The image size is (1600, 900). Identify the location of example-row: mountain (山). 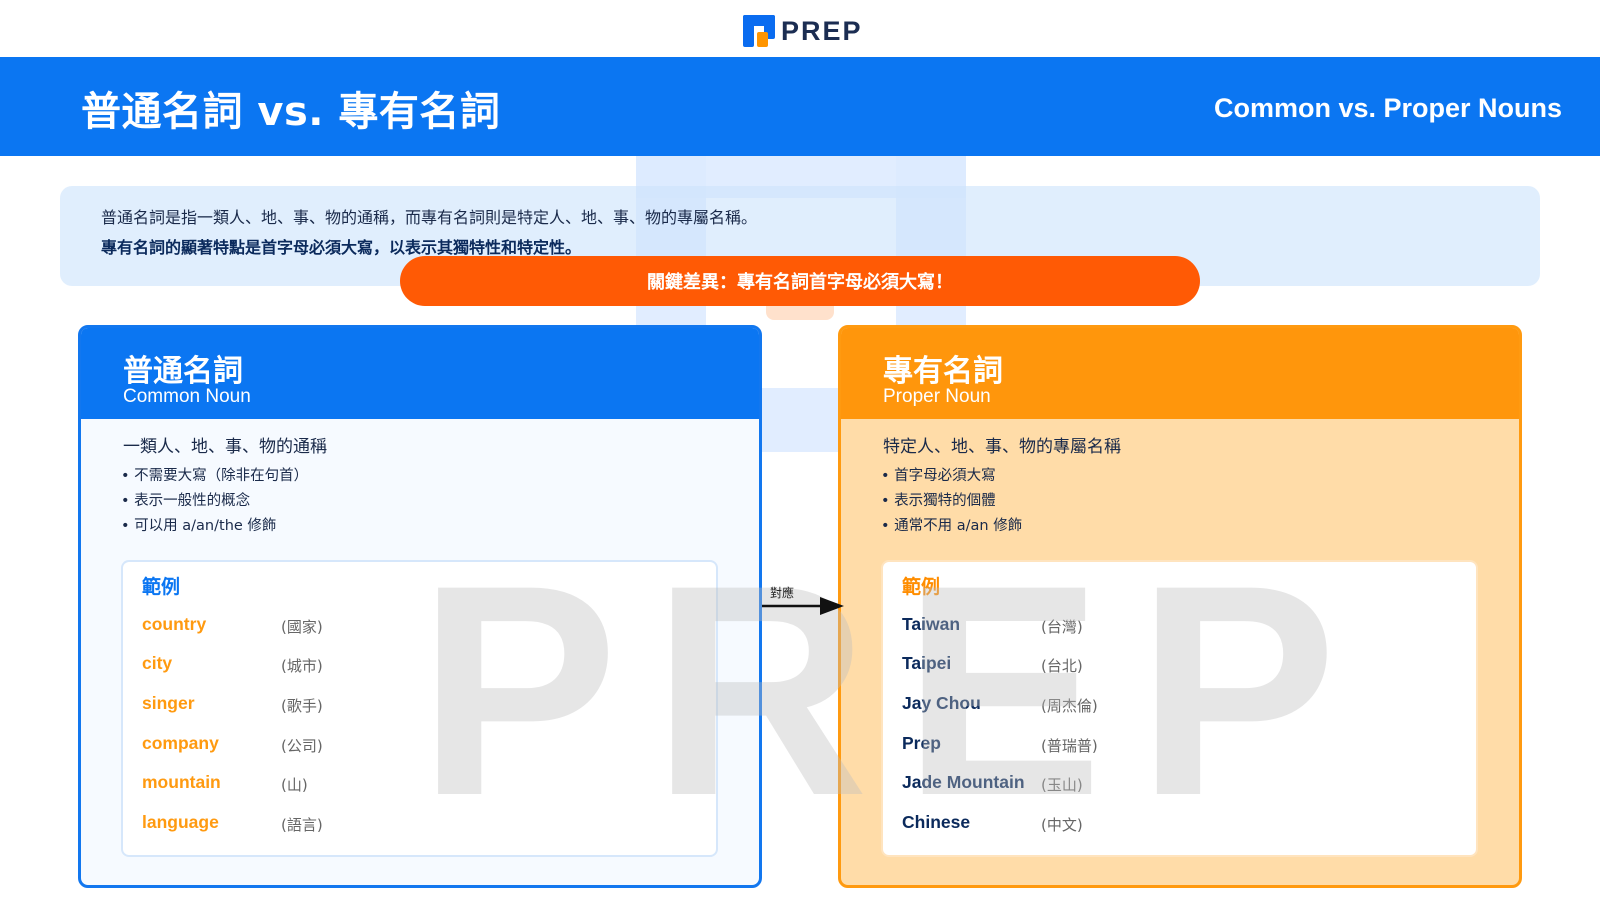
(352, 784).